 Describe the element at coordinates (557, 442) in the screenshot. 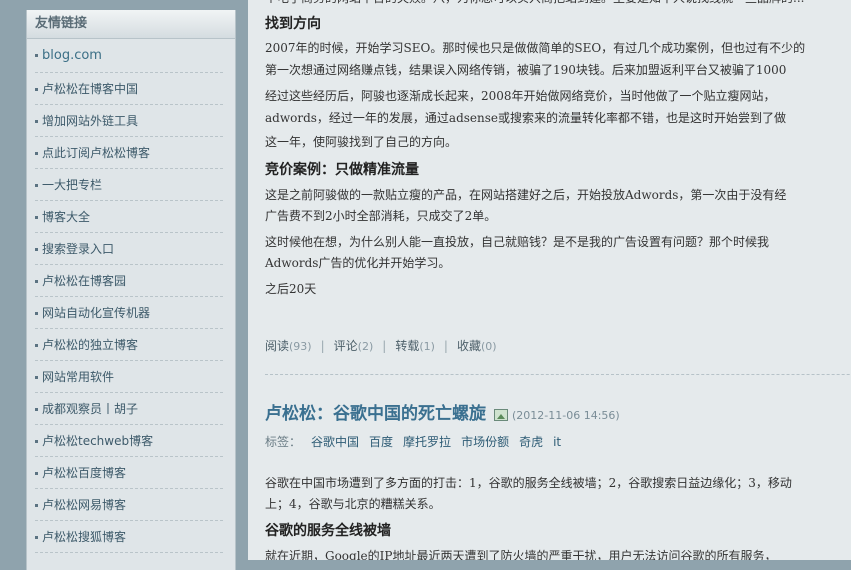

I see `tag-link: it` at that location.